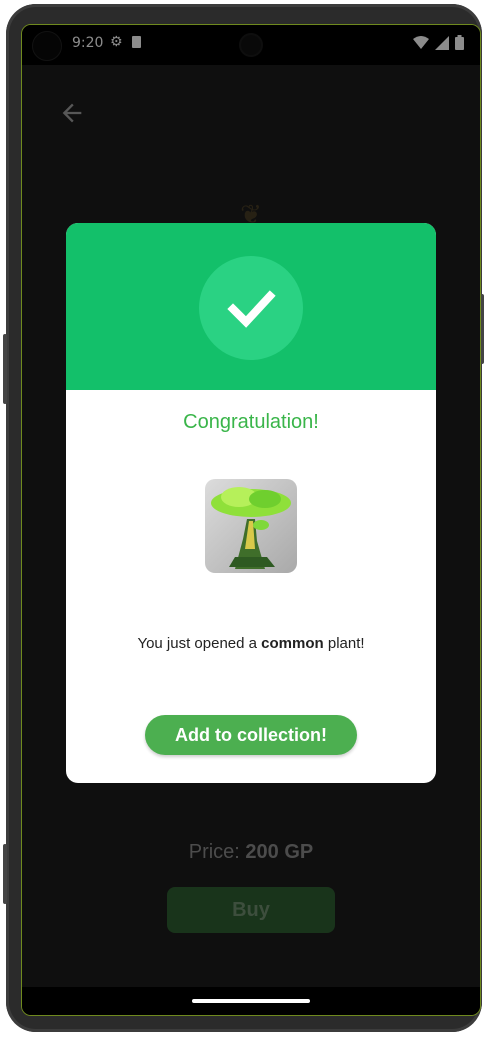  Describe the element at coordinates (199, 643) in the screenshot. I see `message-prefix: You just opened a` at that location.